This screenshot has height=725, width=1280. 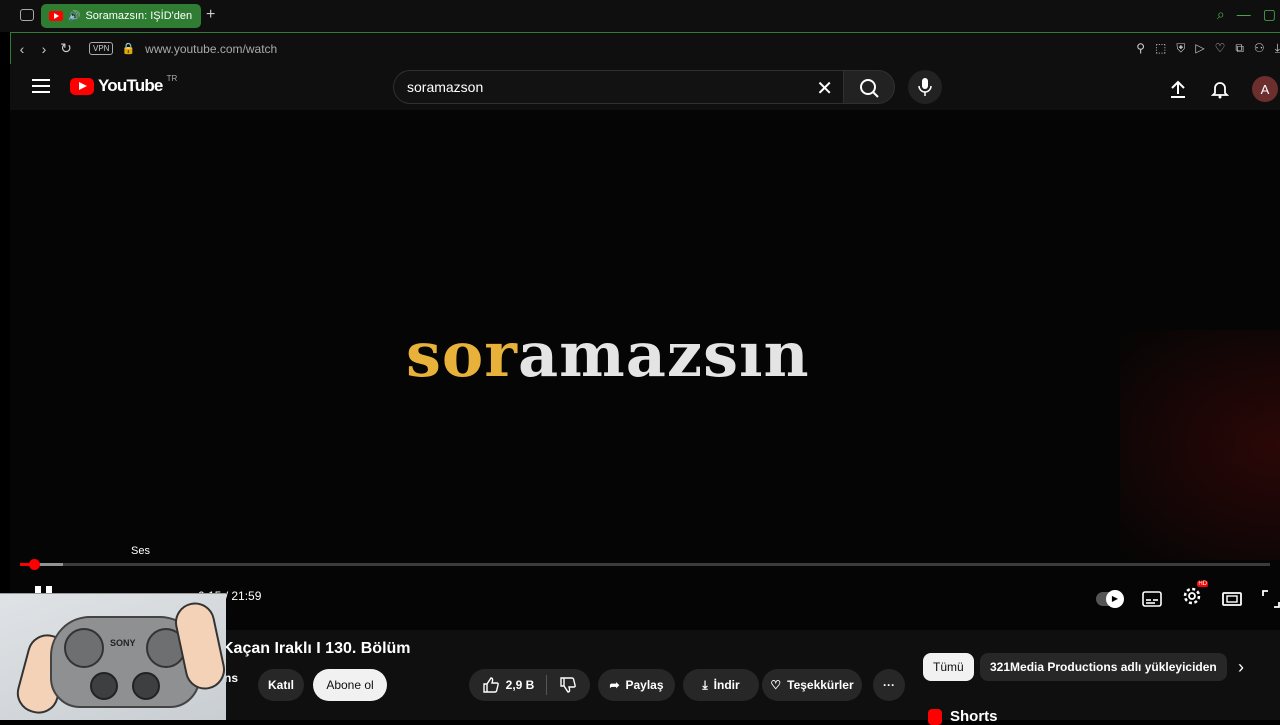 I want to click on youtube-favicon-icon, so click(x=56, y=16).